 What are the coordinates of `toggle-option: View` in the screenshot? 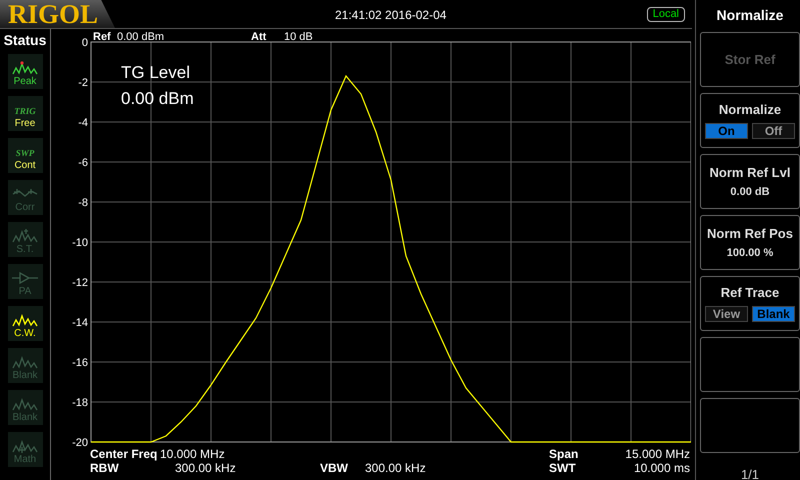 It's located at (726, 314).